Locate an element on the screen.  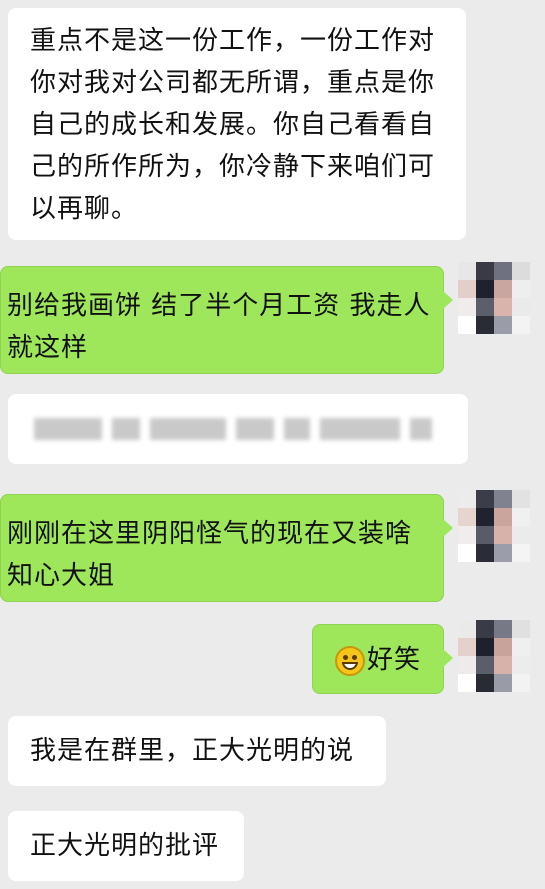
message-text: 别给我画饼 结了半个月工资 我走人 就这样 is located at coordinates (219, 327).